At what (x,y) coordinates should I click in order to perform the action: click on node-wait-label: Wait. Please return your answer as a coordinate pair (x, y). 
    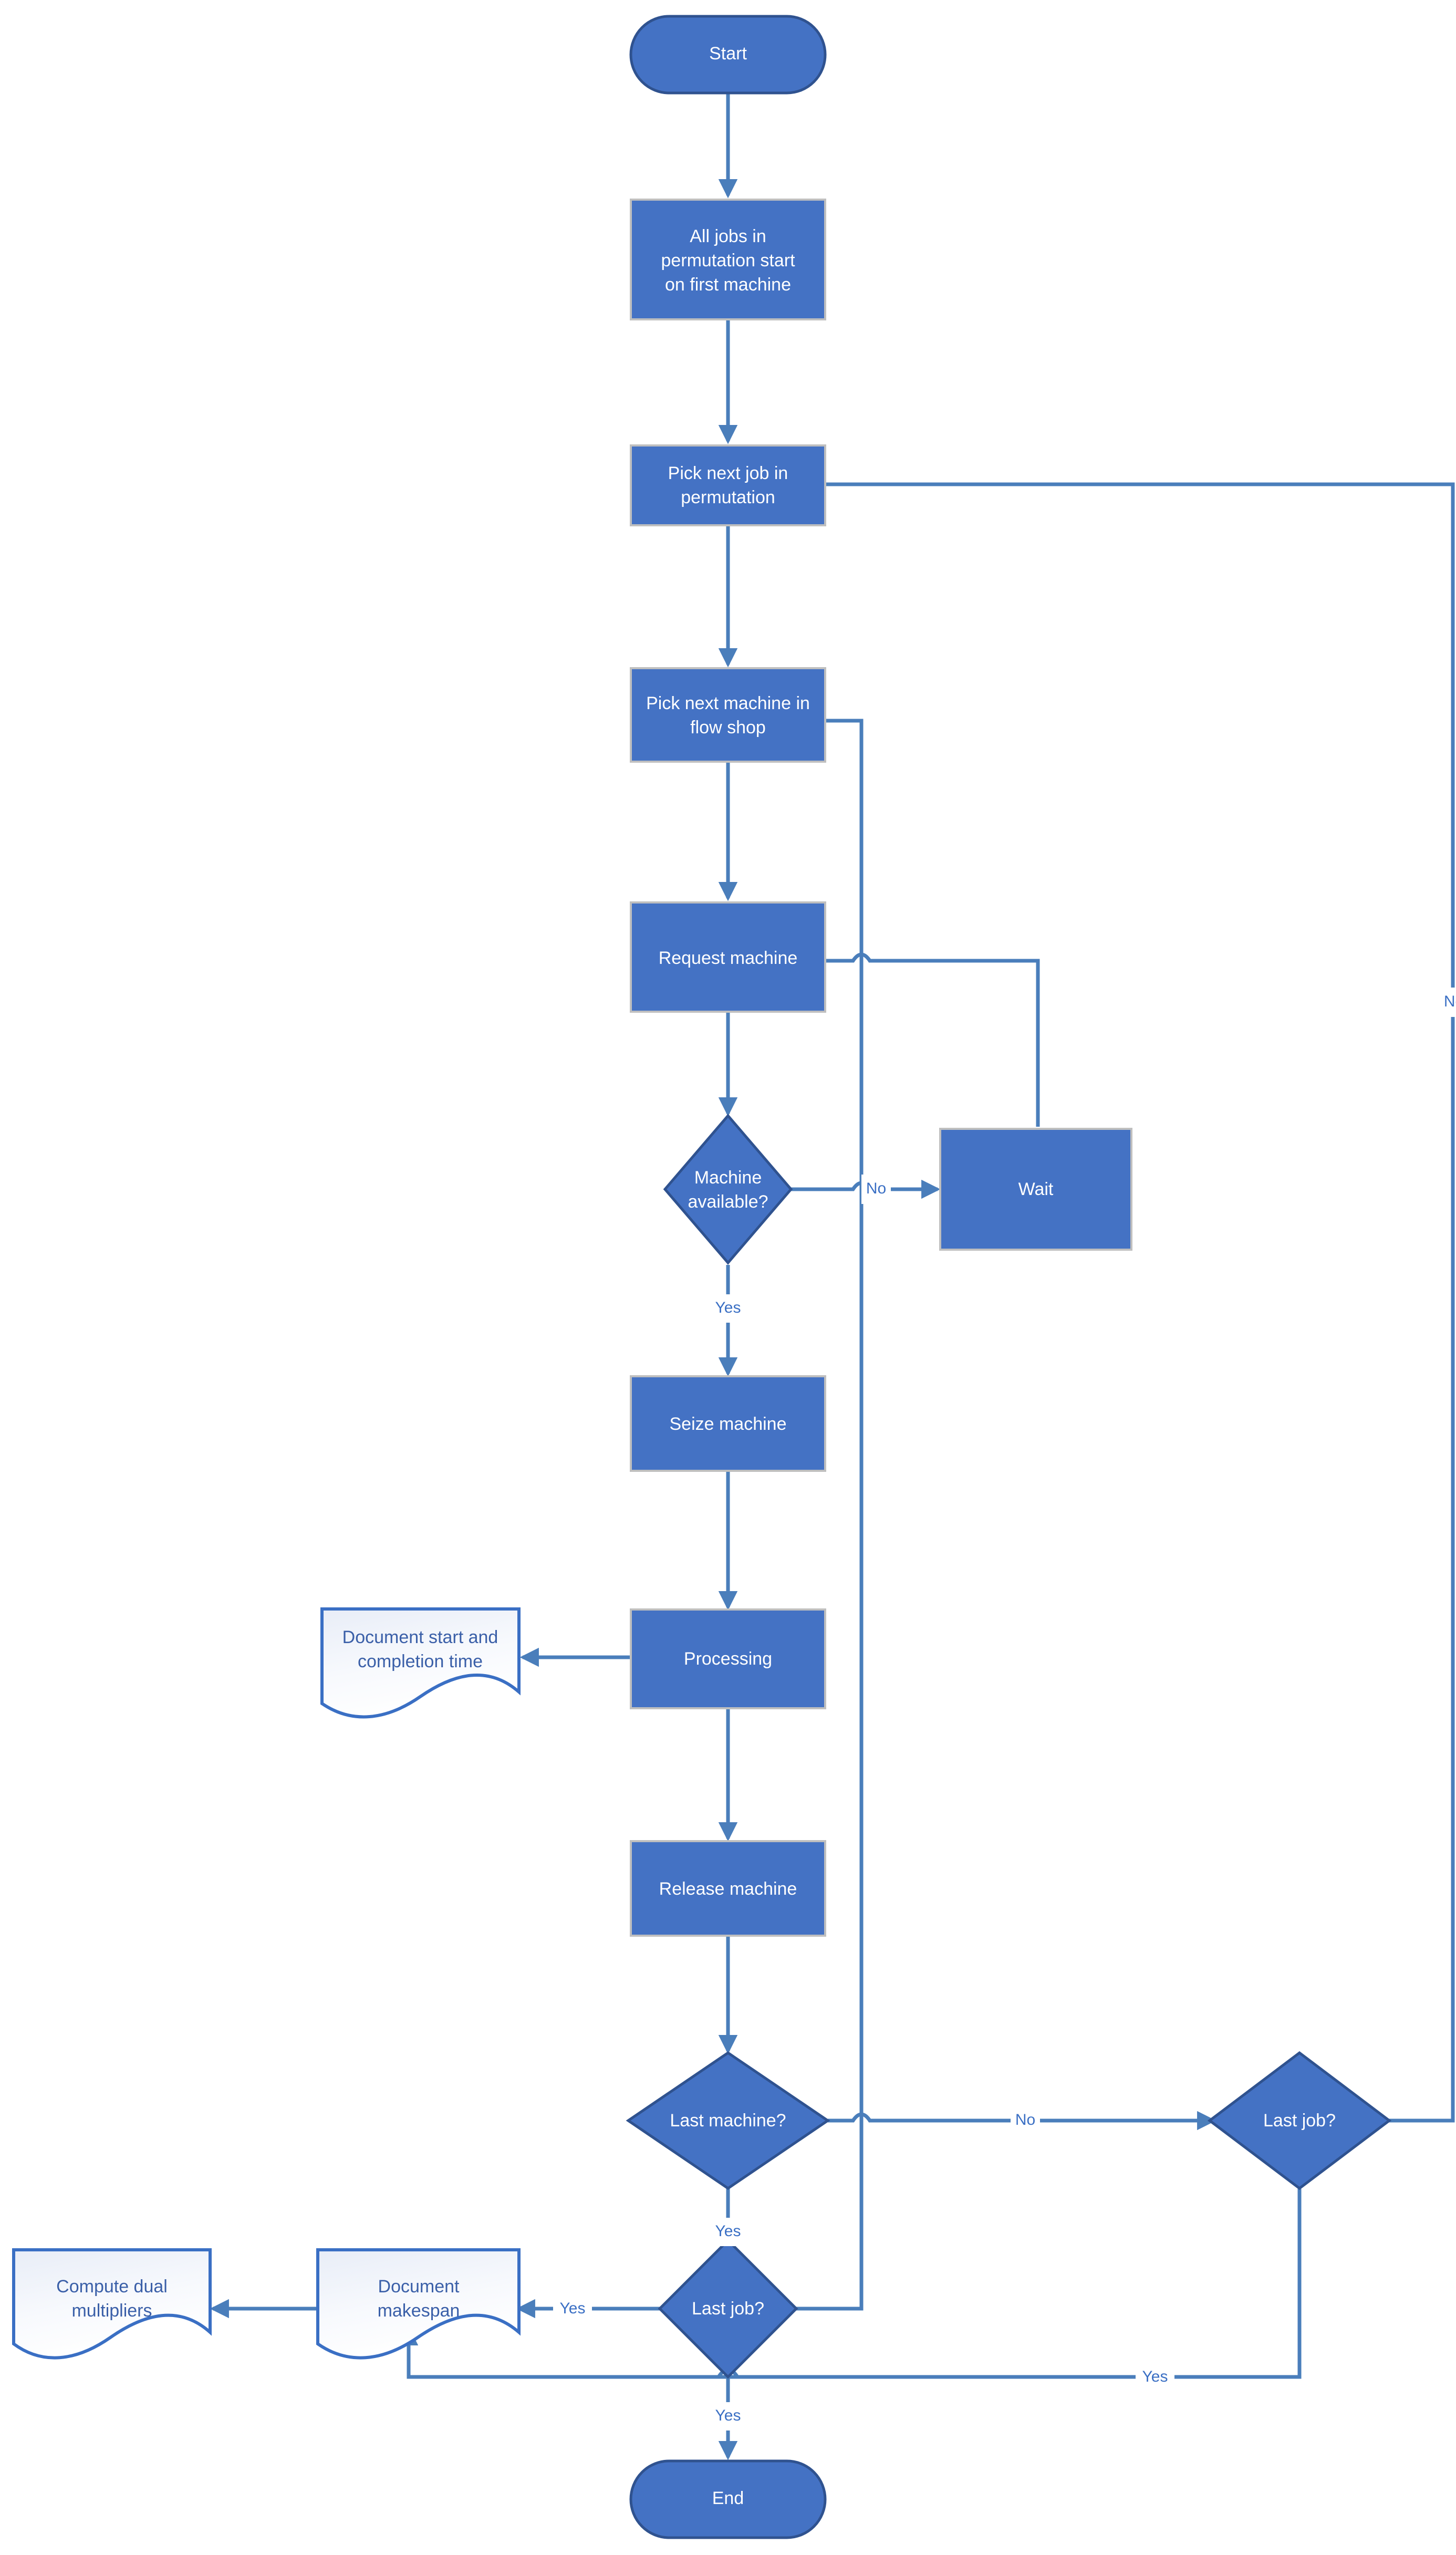
    Looking at the image, I should click on (1036, 1189).